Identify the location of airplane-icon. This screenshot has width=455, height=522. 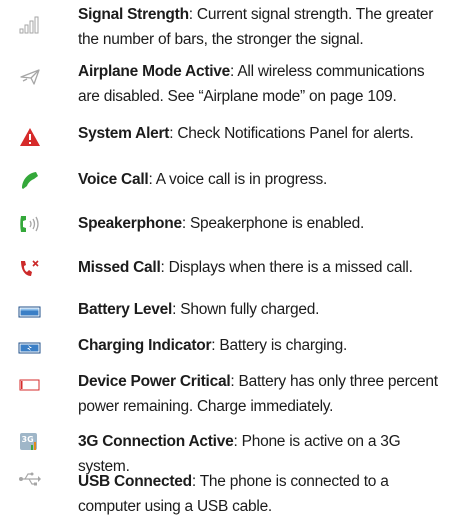
(30, 77).